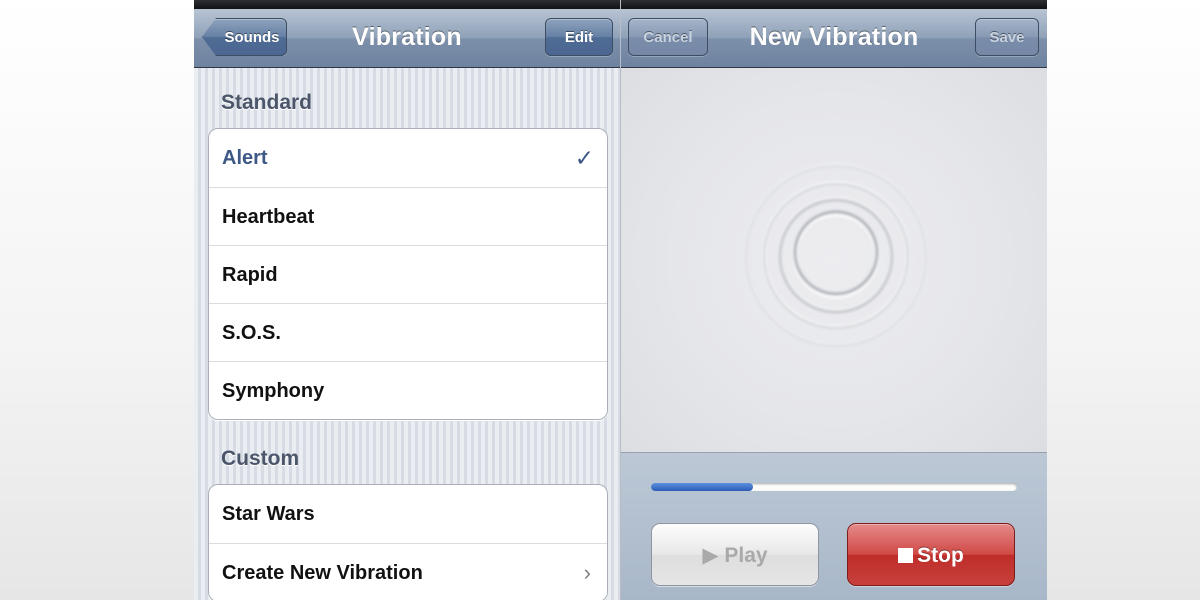  What do you see at coordinates (940, 555) in the screenshot?
I see `stop-button-label: Stop` at bounding box center [940, 555].